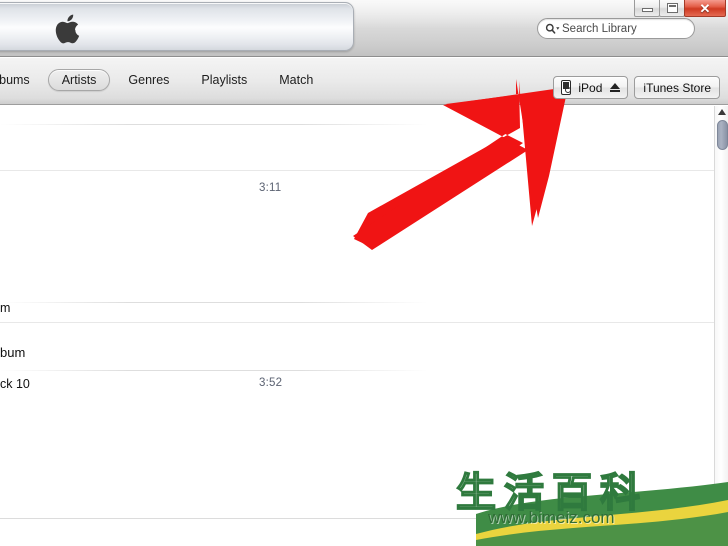  I want to click on search-library-field: Search Library, so click(616, 28).